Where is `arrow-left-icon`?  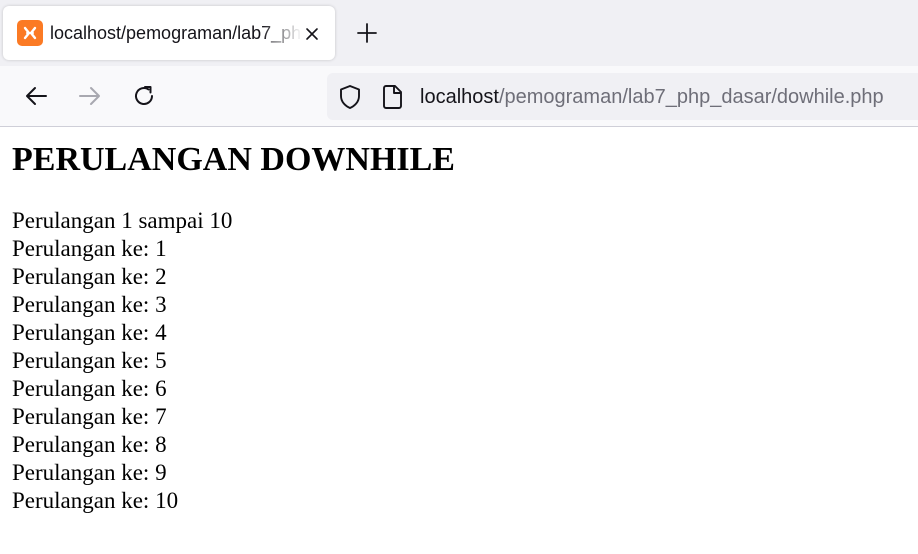
arrow-left-icon is located at coordinates (36, 96).